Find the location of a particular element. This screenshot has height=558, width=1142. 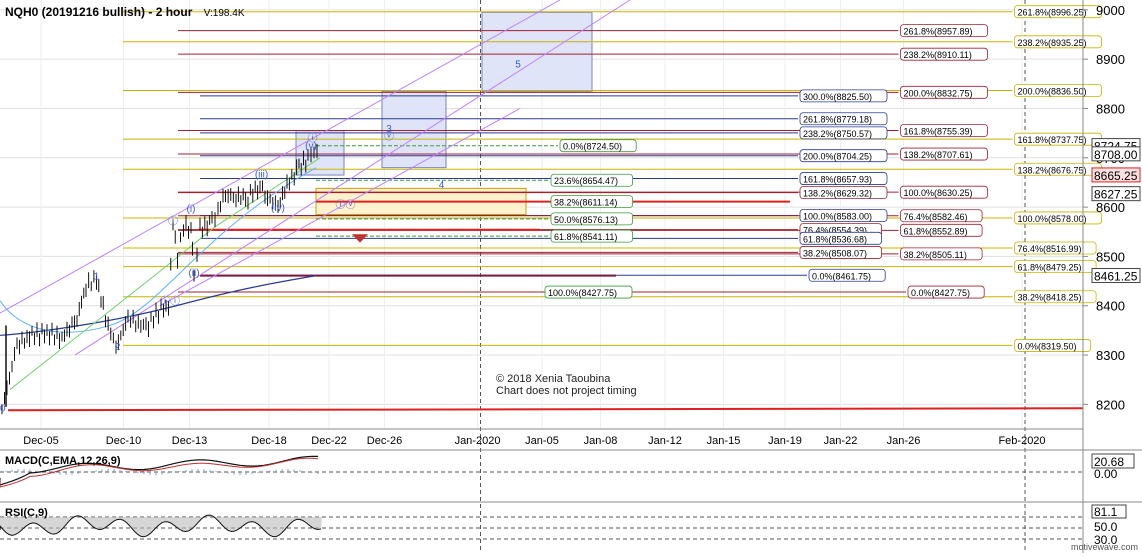

x-tick-label: Jan-12 is located at coordinates (665, 441).